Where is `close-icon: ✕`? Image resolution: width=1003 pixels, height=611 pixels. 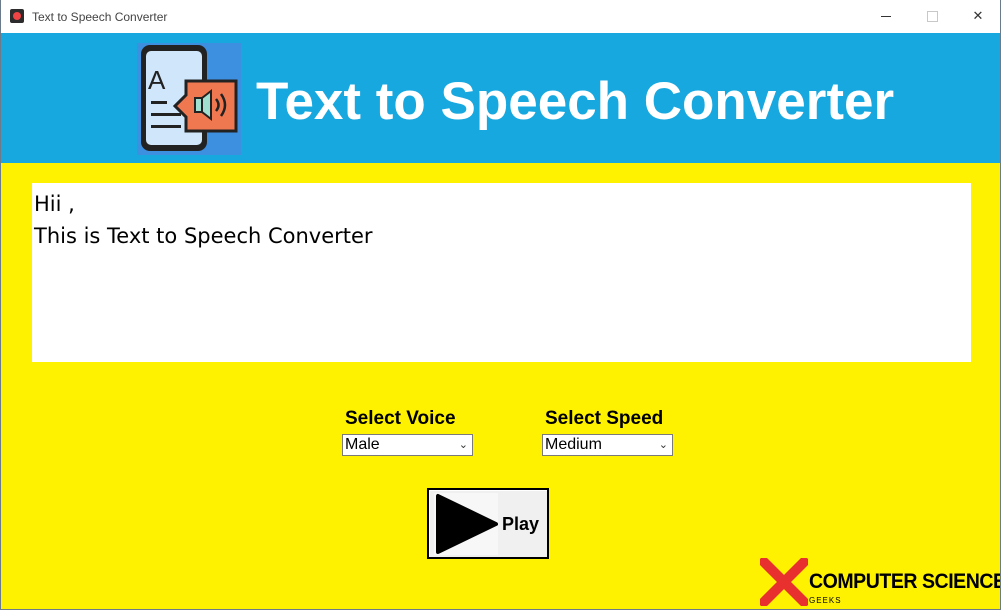 close-icon: ✕ is located at coordinates (978, 16).